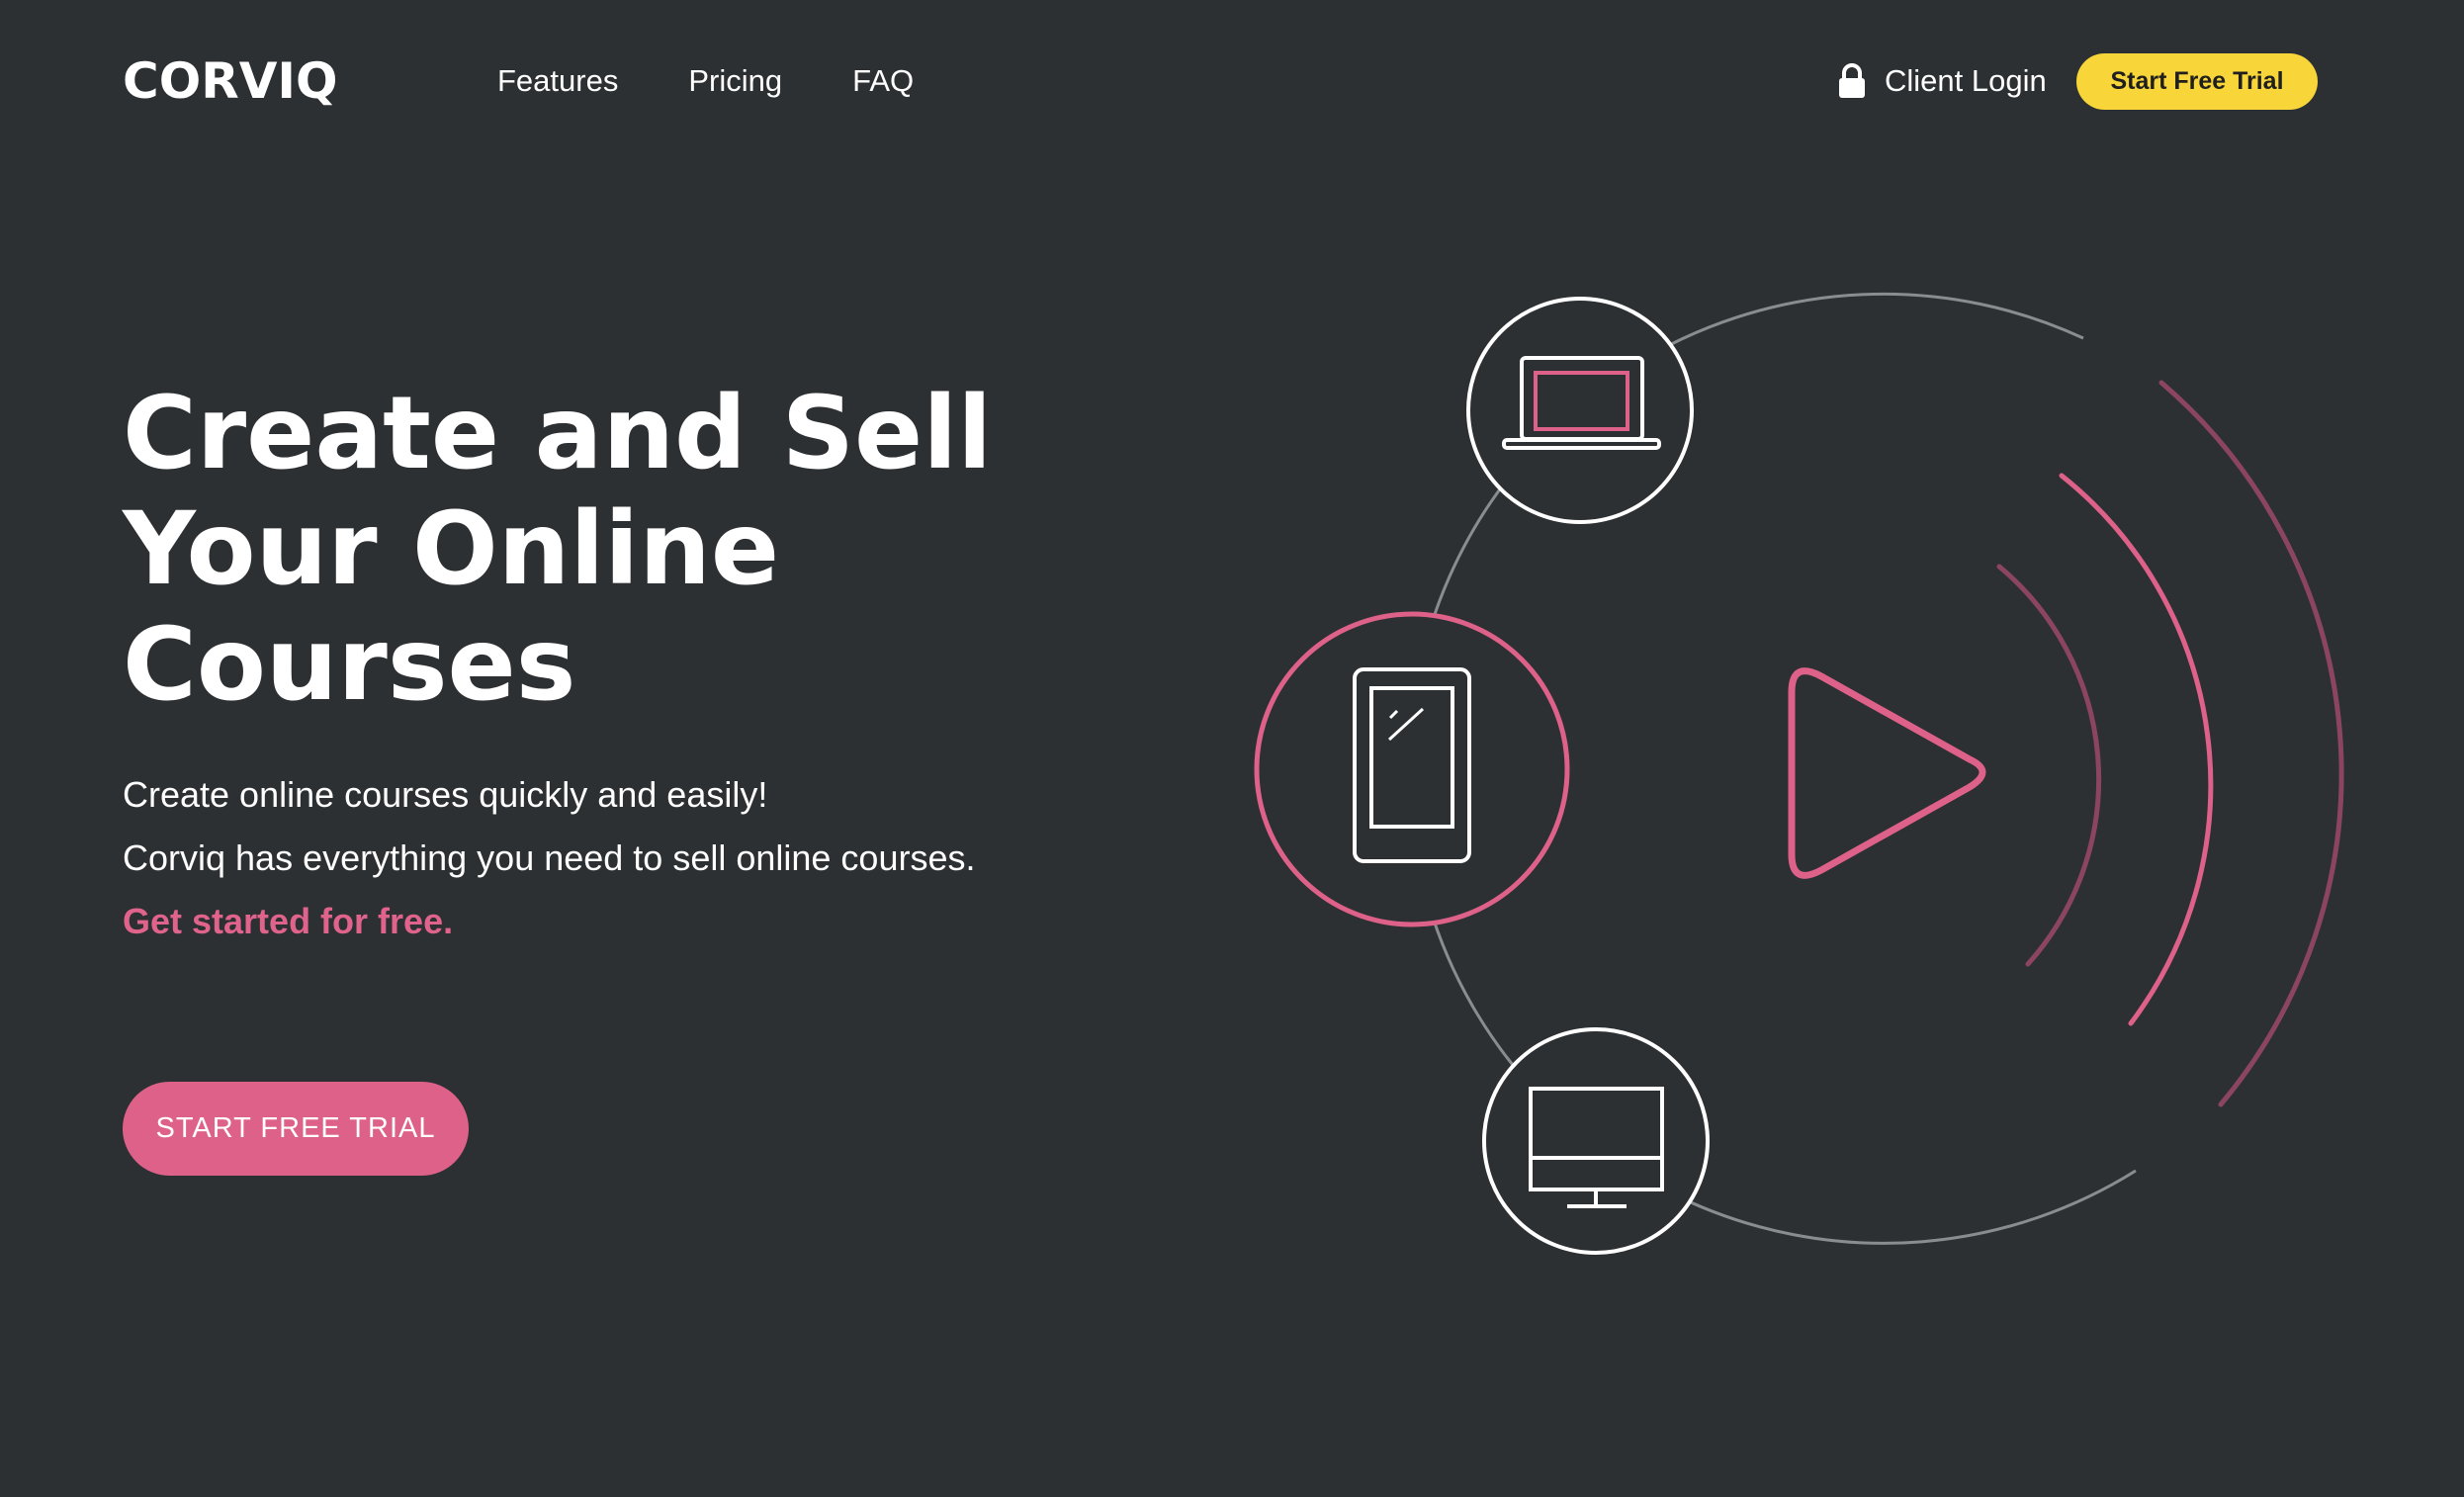 The width and height of the screenshot is (2464, 1497). Describe the element at coordinates (1966, 80) in the screenshot. I see `client-login-label: Client Login` at that location.